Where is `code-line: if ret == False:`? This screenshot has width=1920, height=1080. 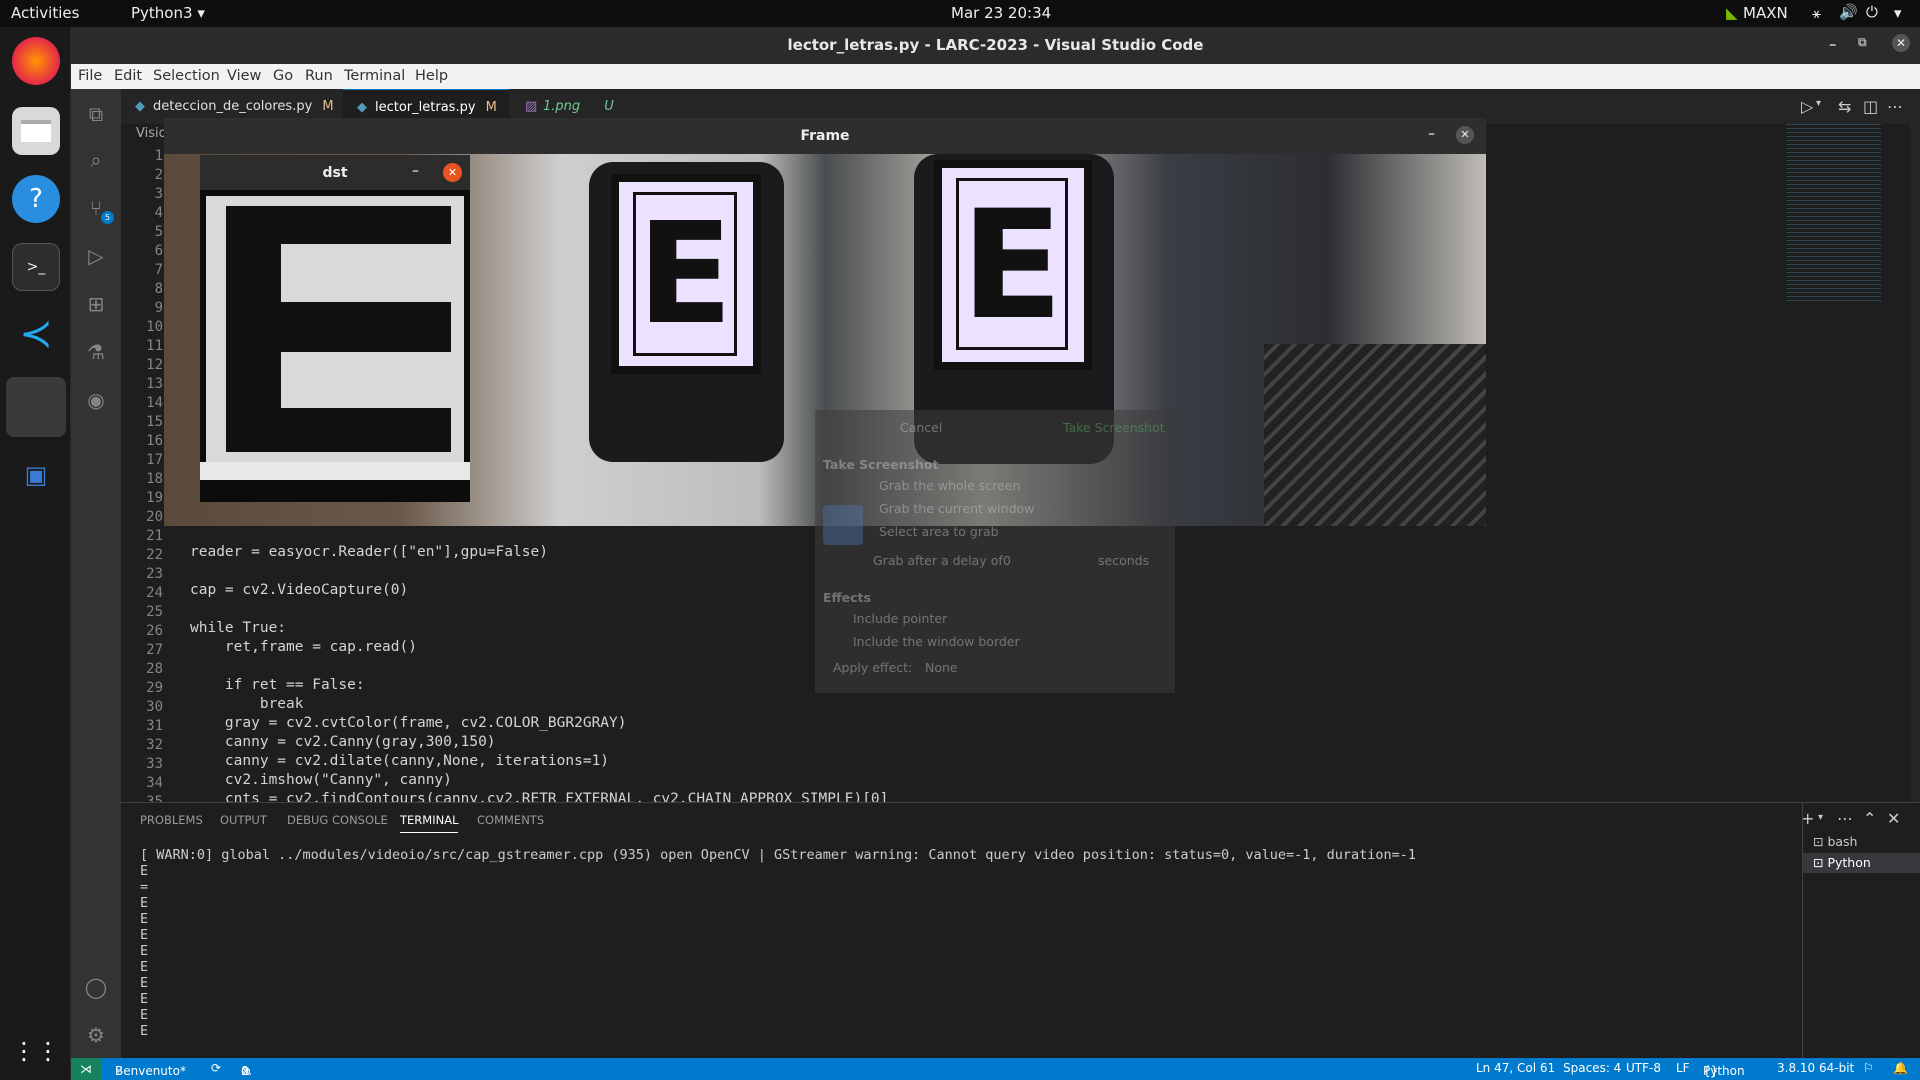 code-line: if ret == False: is located at coordinates (277, 685).